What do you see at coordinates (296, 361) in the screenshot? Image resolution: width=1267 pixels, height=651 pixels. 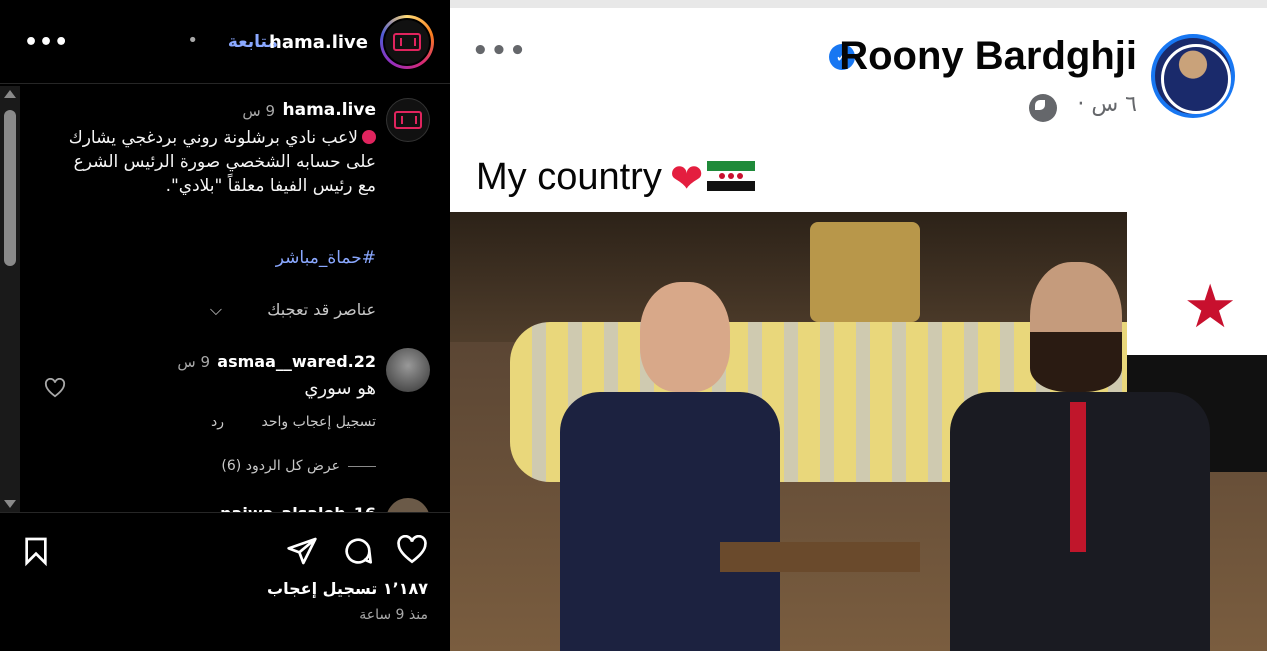 I see `comment-username: asmaa__wared.22` at bounding box center [296, 361].